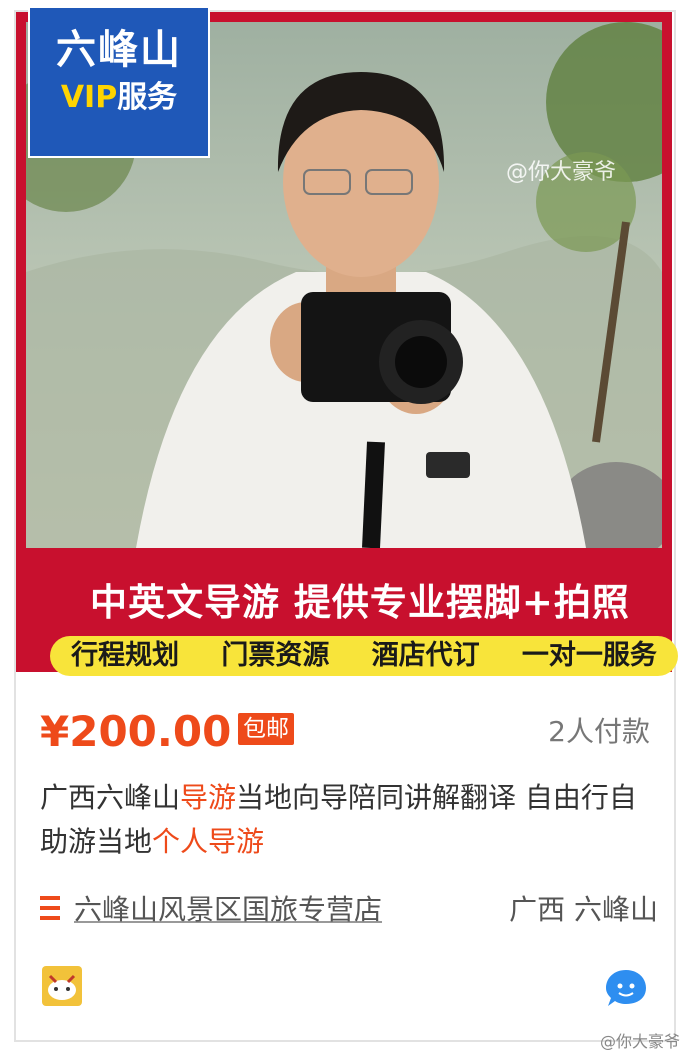  Describe the element at coordinates (626, 988) in the screenshot. I see `chat-bubble-icon` at that location.